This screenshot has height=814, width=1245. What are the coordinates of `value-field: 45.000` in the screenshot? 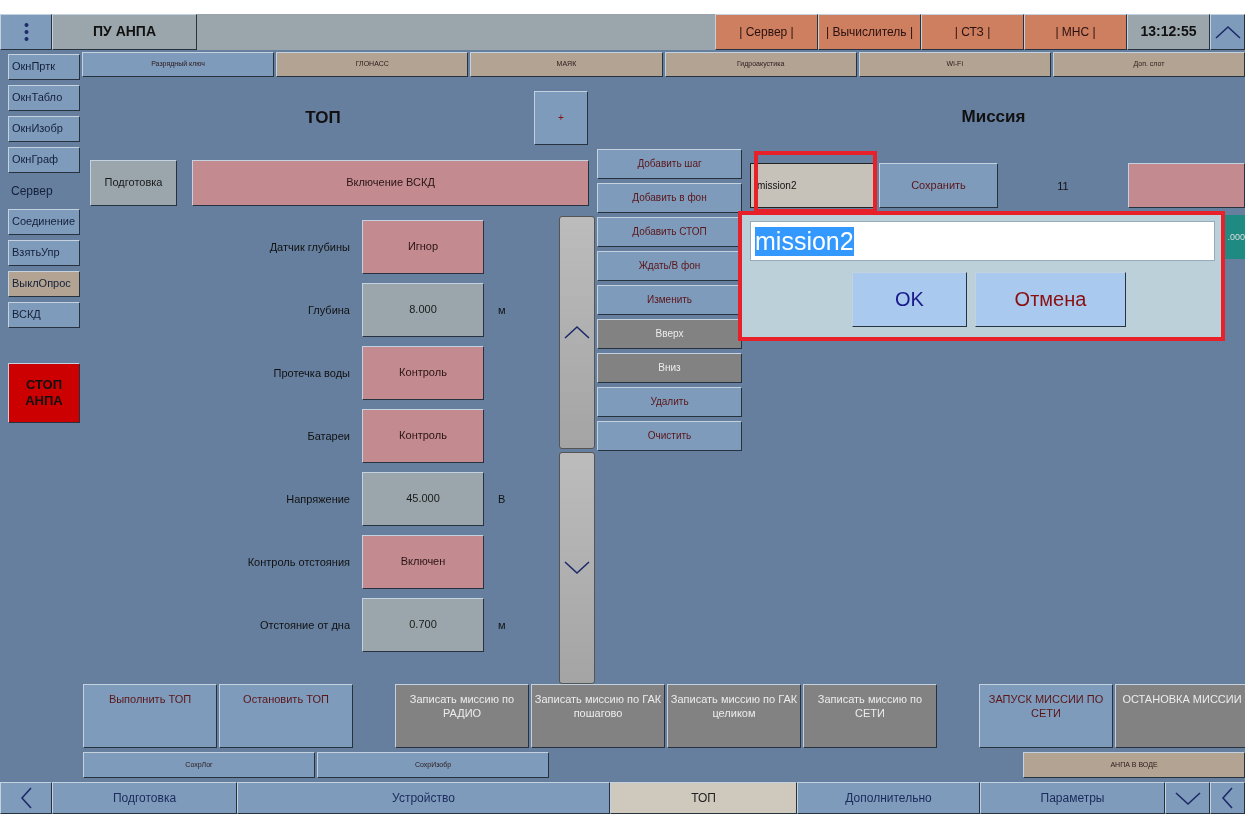 It's located at (423, 499).